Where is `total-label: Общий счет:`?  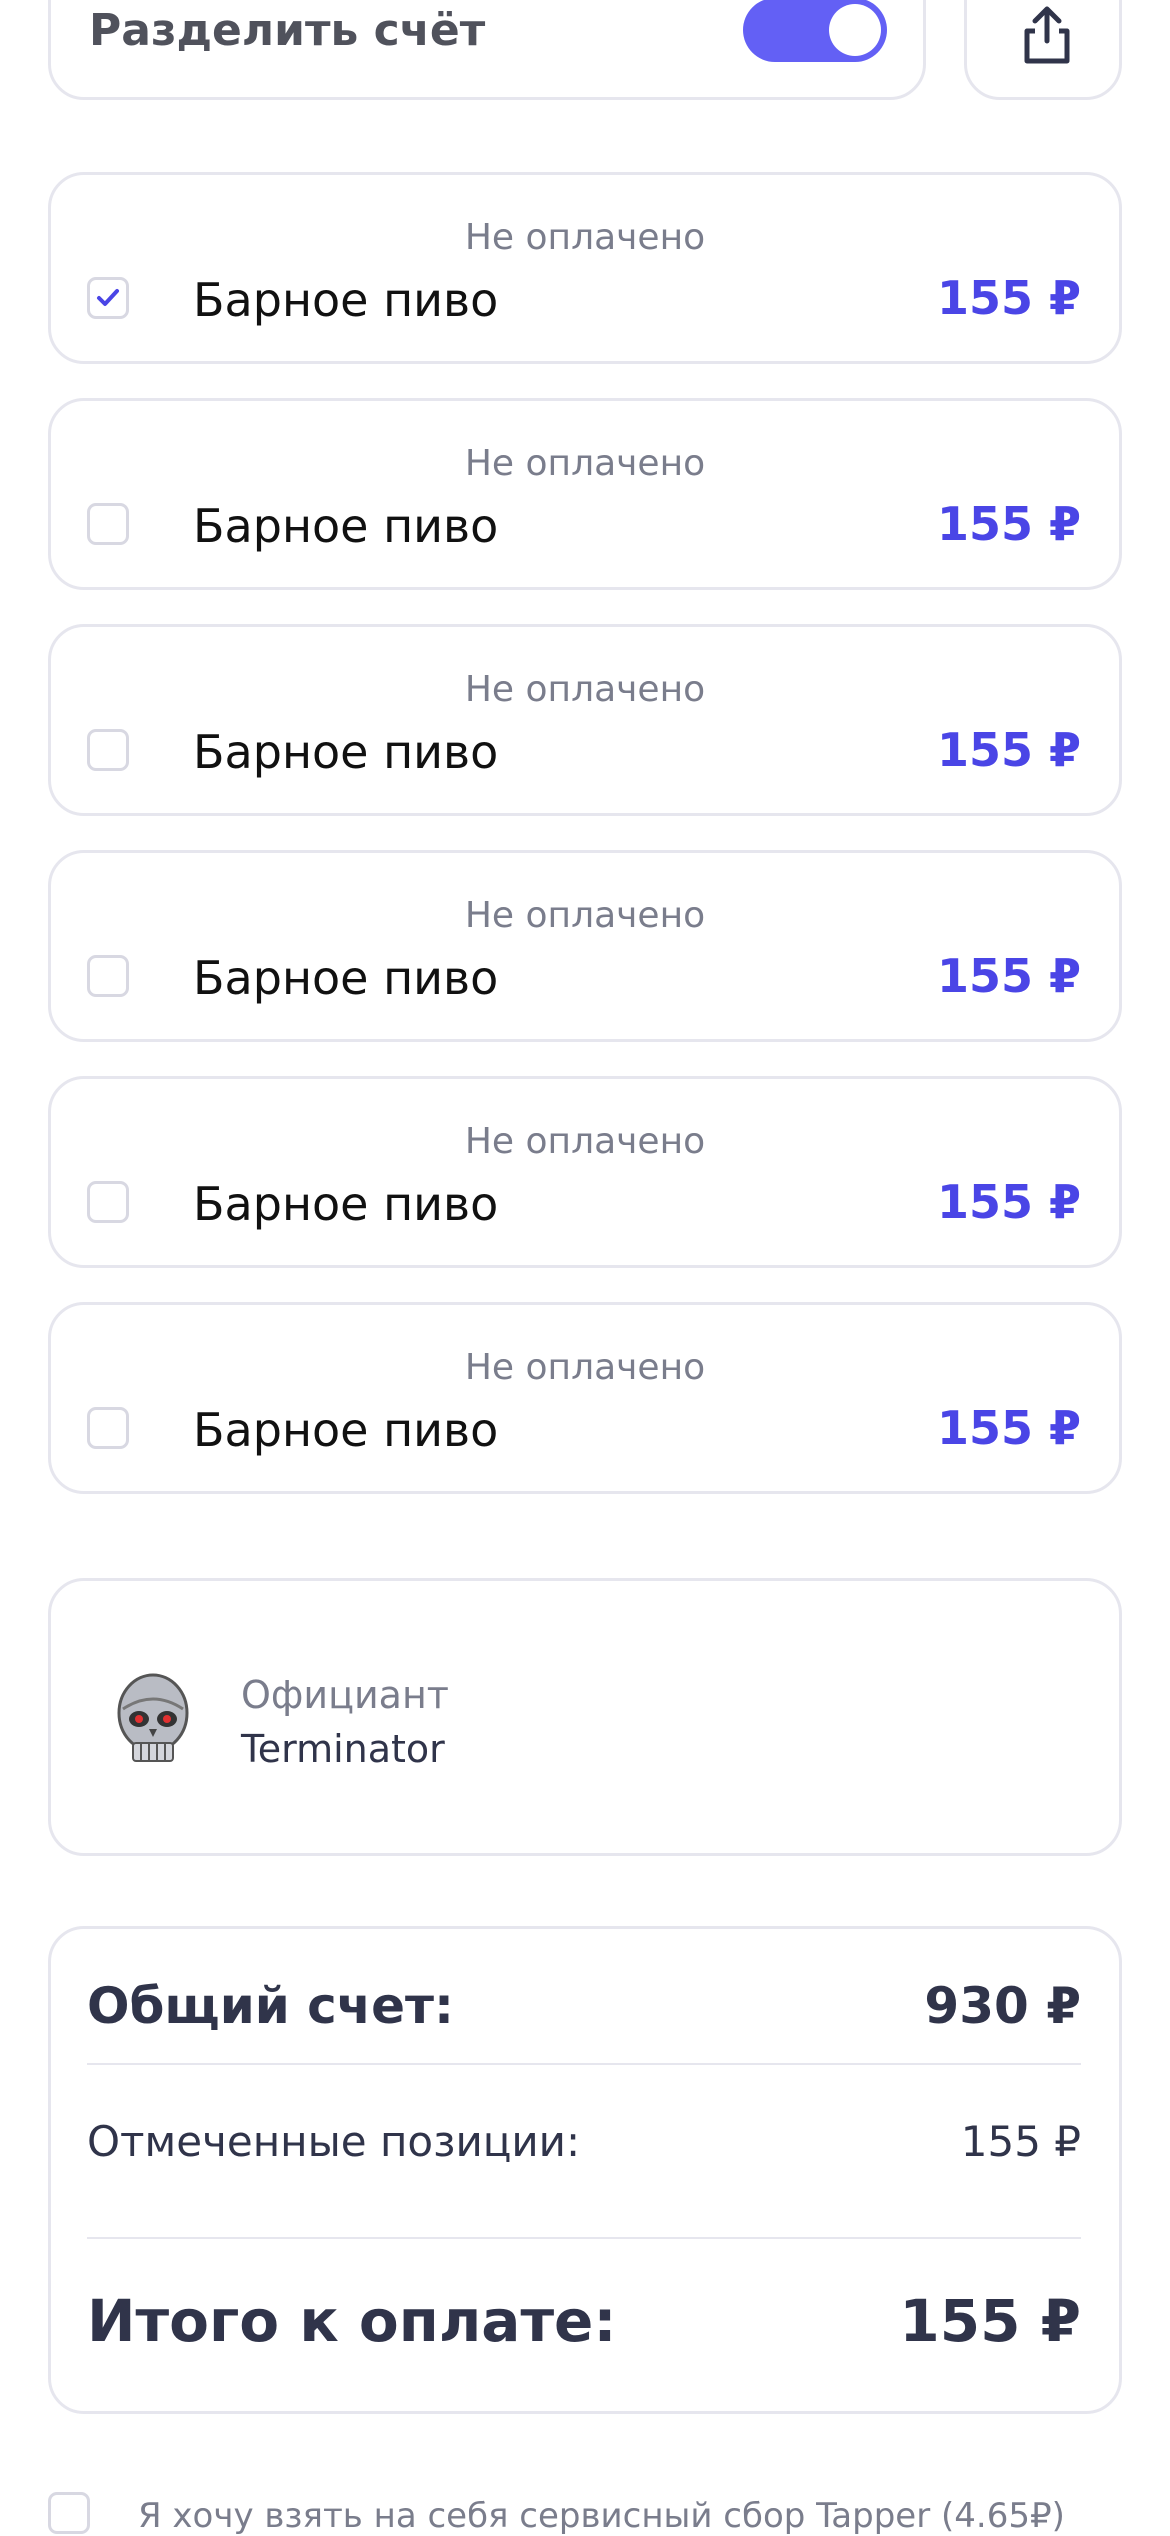
total-label: Общий счет: is located at coordinates (271, 2006).